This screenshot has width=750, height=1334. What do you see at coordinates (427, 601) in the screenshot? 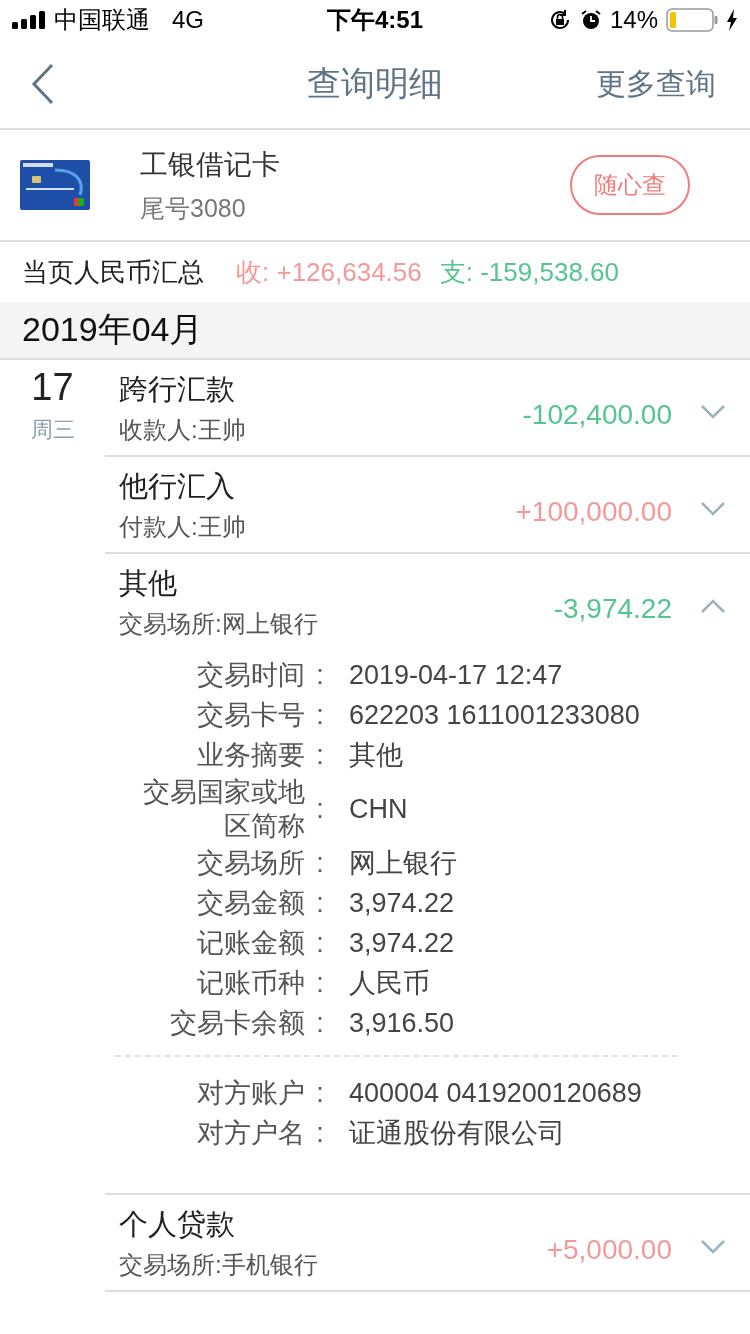
I see `transaction-row: 其他 交易场所:网上银行 -3,974.22` at bounding box center [427, 601].